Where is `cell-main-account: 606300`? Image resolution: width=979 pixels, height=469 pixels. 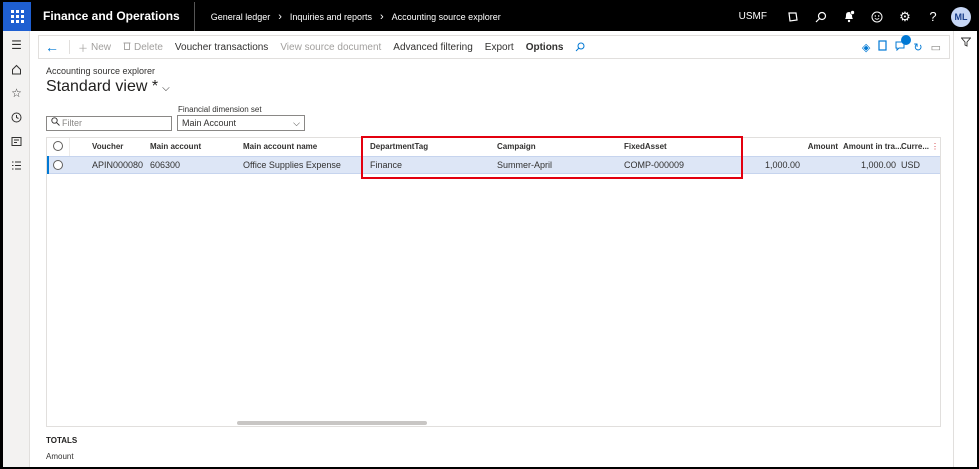
cell-main-account: 606300 is located at coordinates (165, 165).